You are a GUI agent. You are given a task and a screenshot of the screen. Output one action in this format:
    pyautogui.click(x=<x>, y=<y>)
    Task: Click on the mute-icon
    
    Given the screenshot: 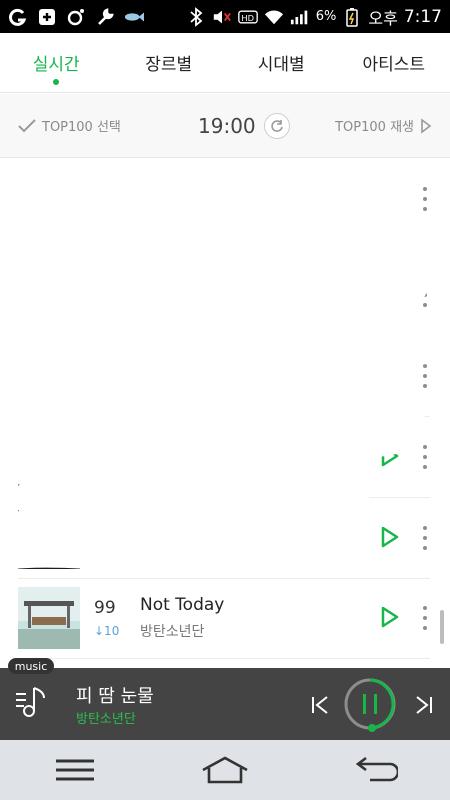 What is the action you would take?
    pyautogui.click(x=222, y=17)
    